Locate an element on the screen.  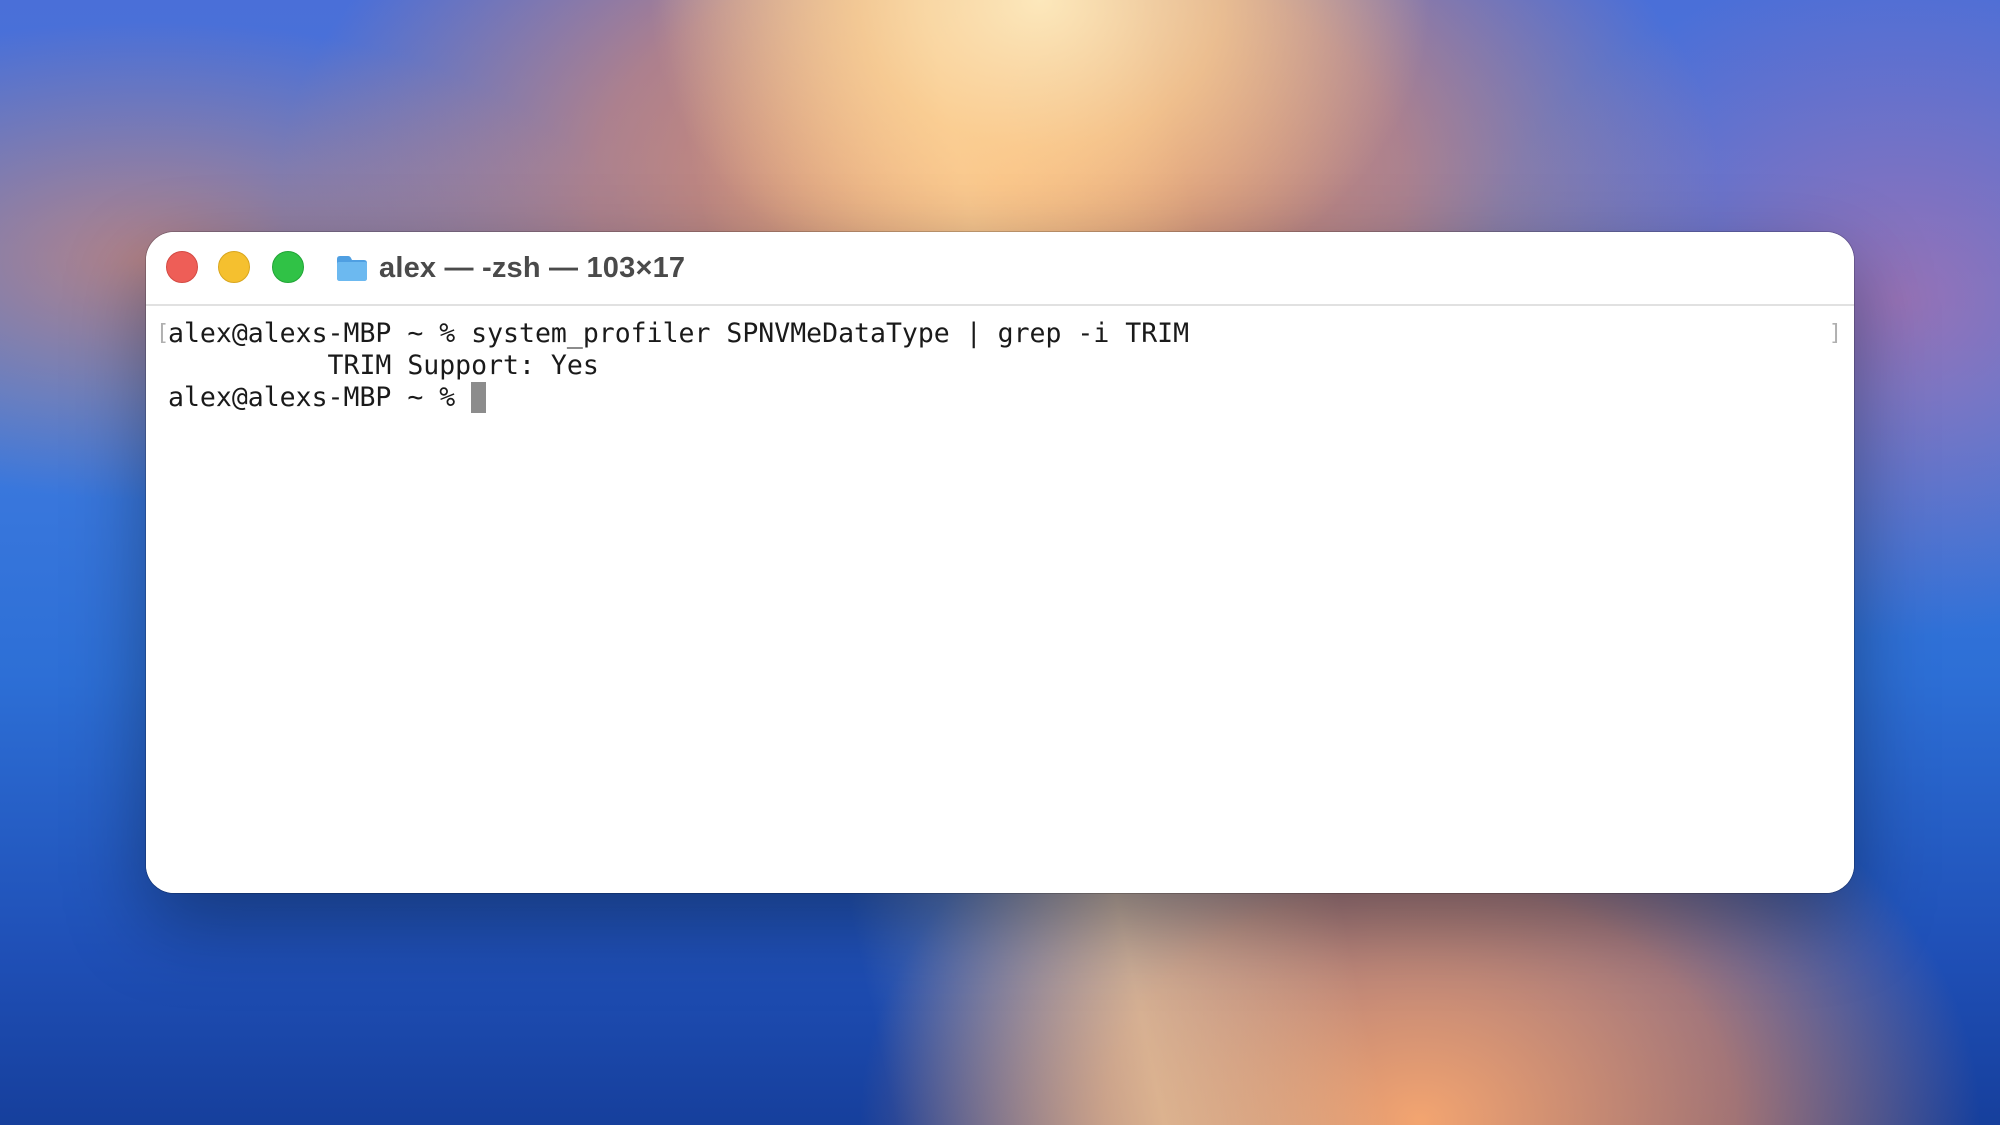
prompt-text: alex@alexs-MBP ~ % is located at coordinates (320, 397).